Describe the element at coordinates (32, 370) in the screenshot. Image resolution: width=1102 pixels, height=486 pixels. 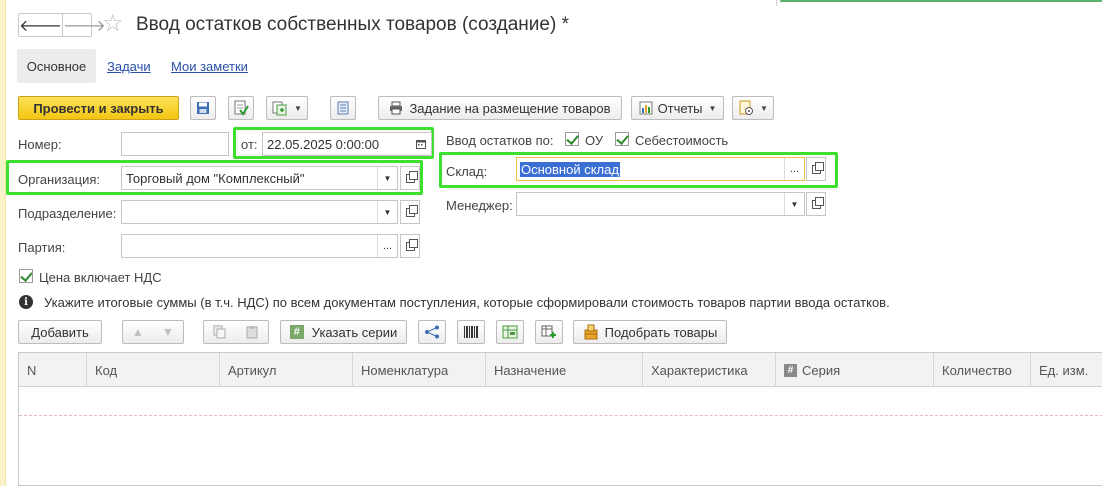
I see `column-header-label: N` at that location.